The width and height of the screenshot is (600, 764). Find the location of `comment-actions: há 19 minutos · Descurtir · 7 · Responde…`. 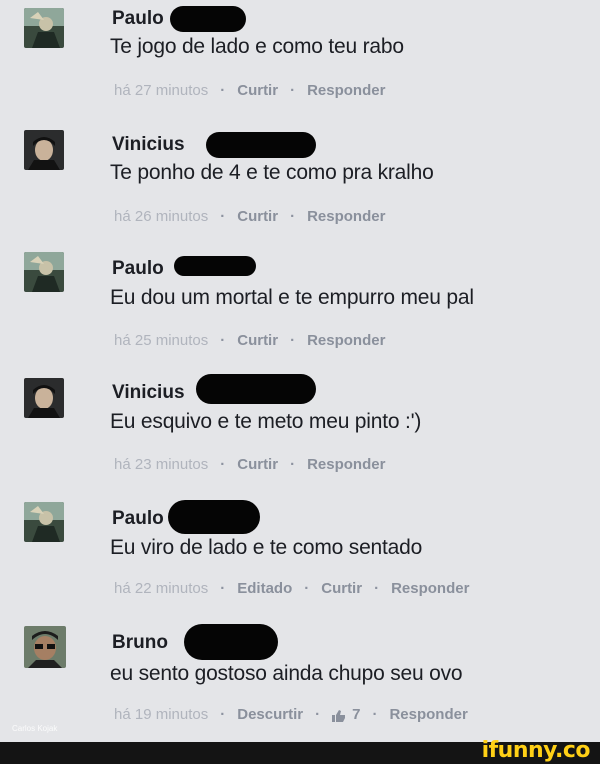

comment-actions: há 19 minutos · Descurtir · 7 · Responde… is located at coordinates (291, 714).